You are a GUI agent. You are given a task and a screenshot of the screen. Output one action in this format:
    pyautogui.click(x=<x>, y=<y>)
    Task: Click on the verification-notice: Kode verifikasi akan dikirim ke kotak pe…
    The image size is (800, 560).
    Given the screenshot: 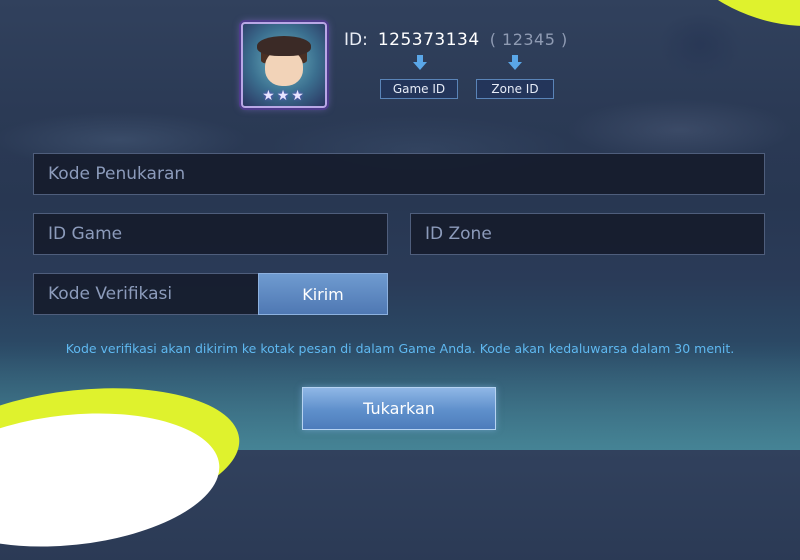 What is the action you would take?
    pyautogui.click(x=400, y=348)
    